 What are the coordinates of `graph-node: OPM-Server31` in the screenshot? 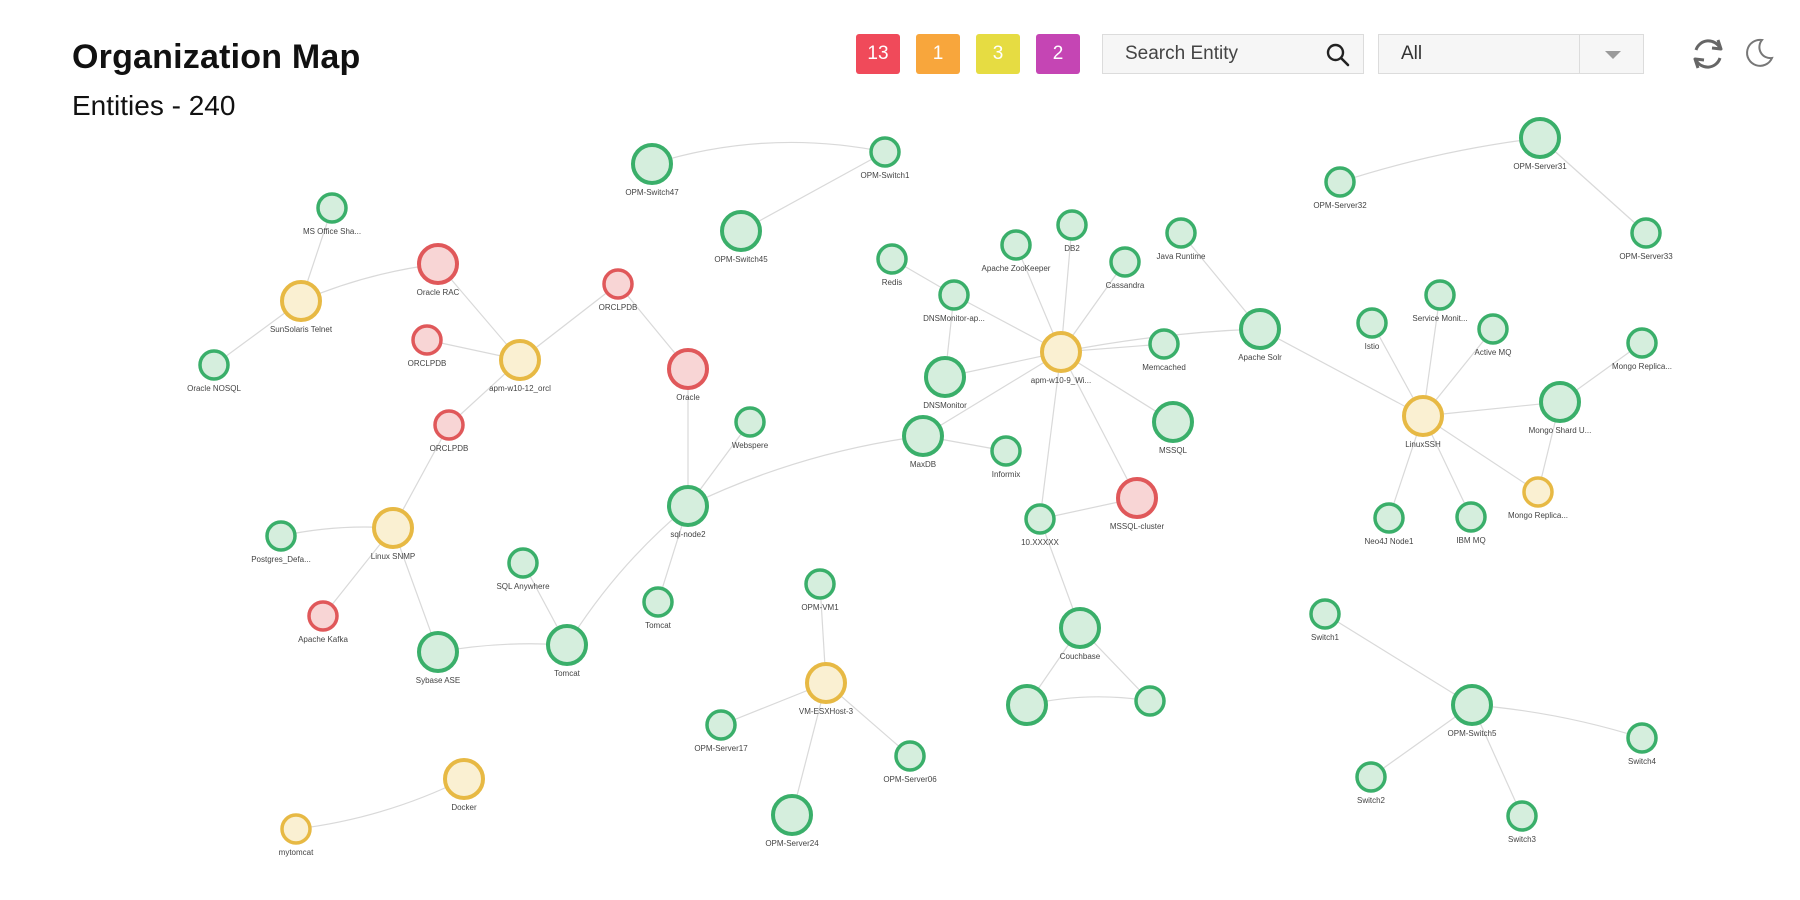 It's located at (1540, 144).